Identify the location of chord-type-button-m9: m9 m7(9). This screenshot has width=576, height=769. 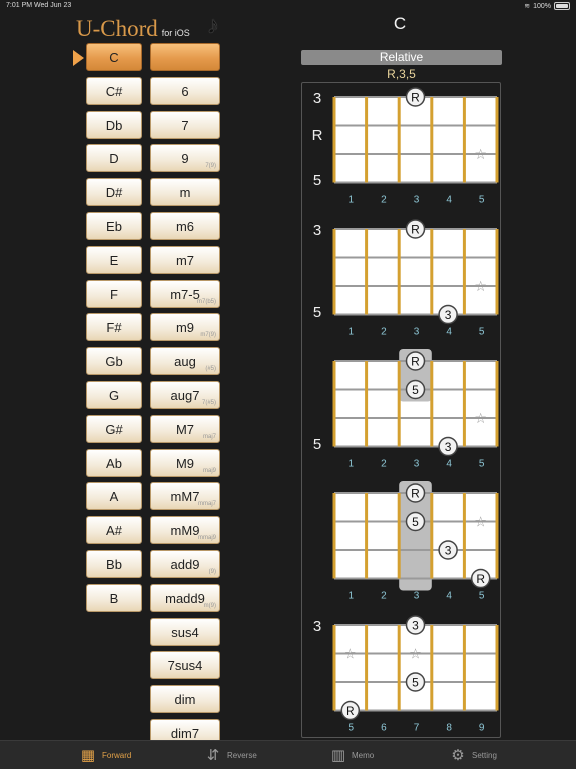
(185, 327).